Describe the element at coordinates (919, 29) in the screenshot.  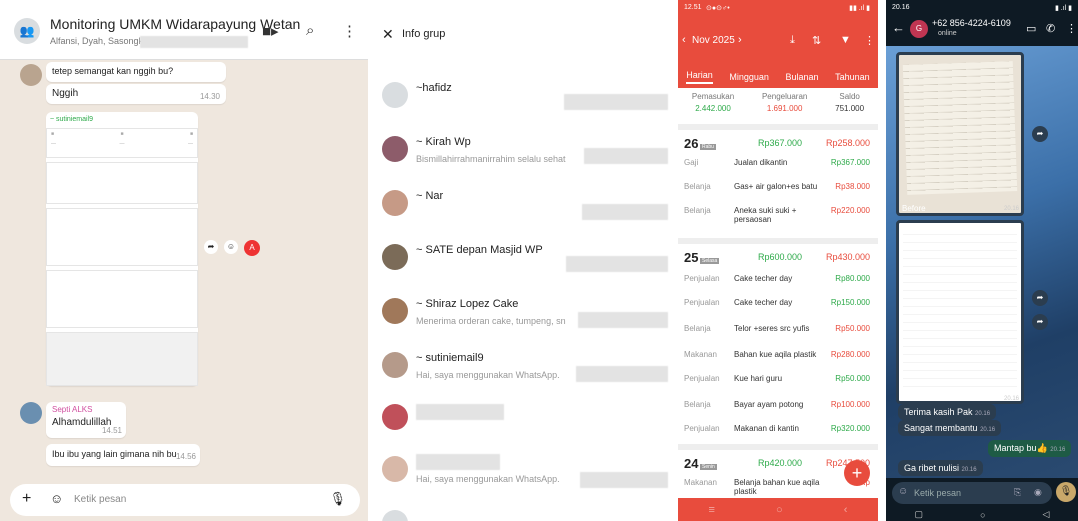
I see `contact-avatar: G` at that location.